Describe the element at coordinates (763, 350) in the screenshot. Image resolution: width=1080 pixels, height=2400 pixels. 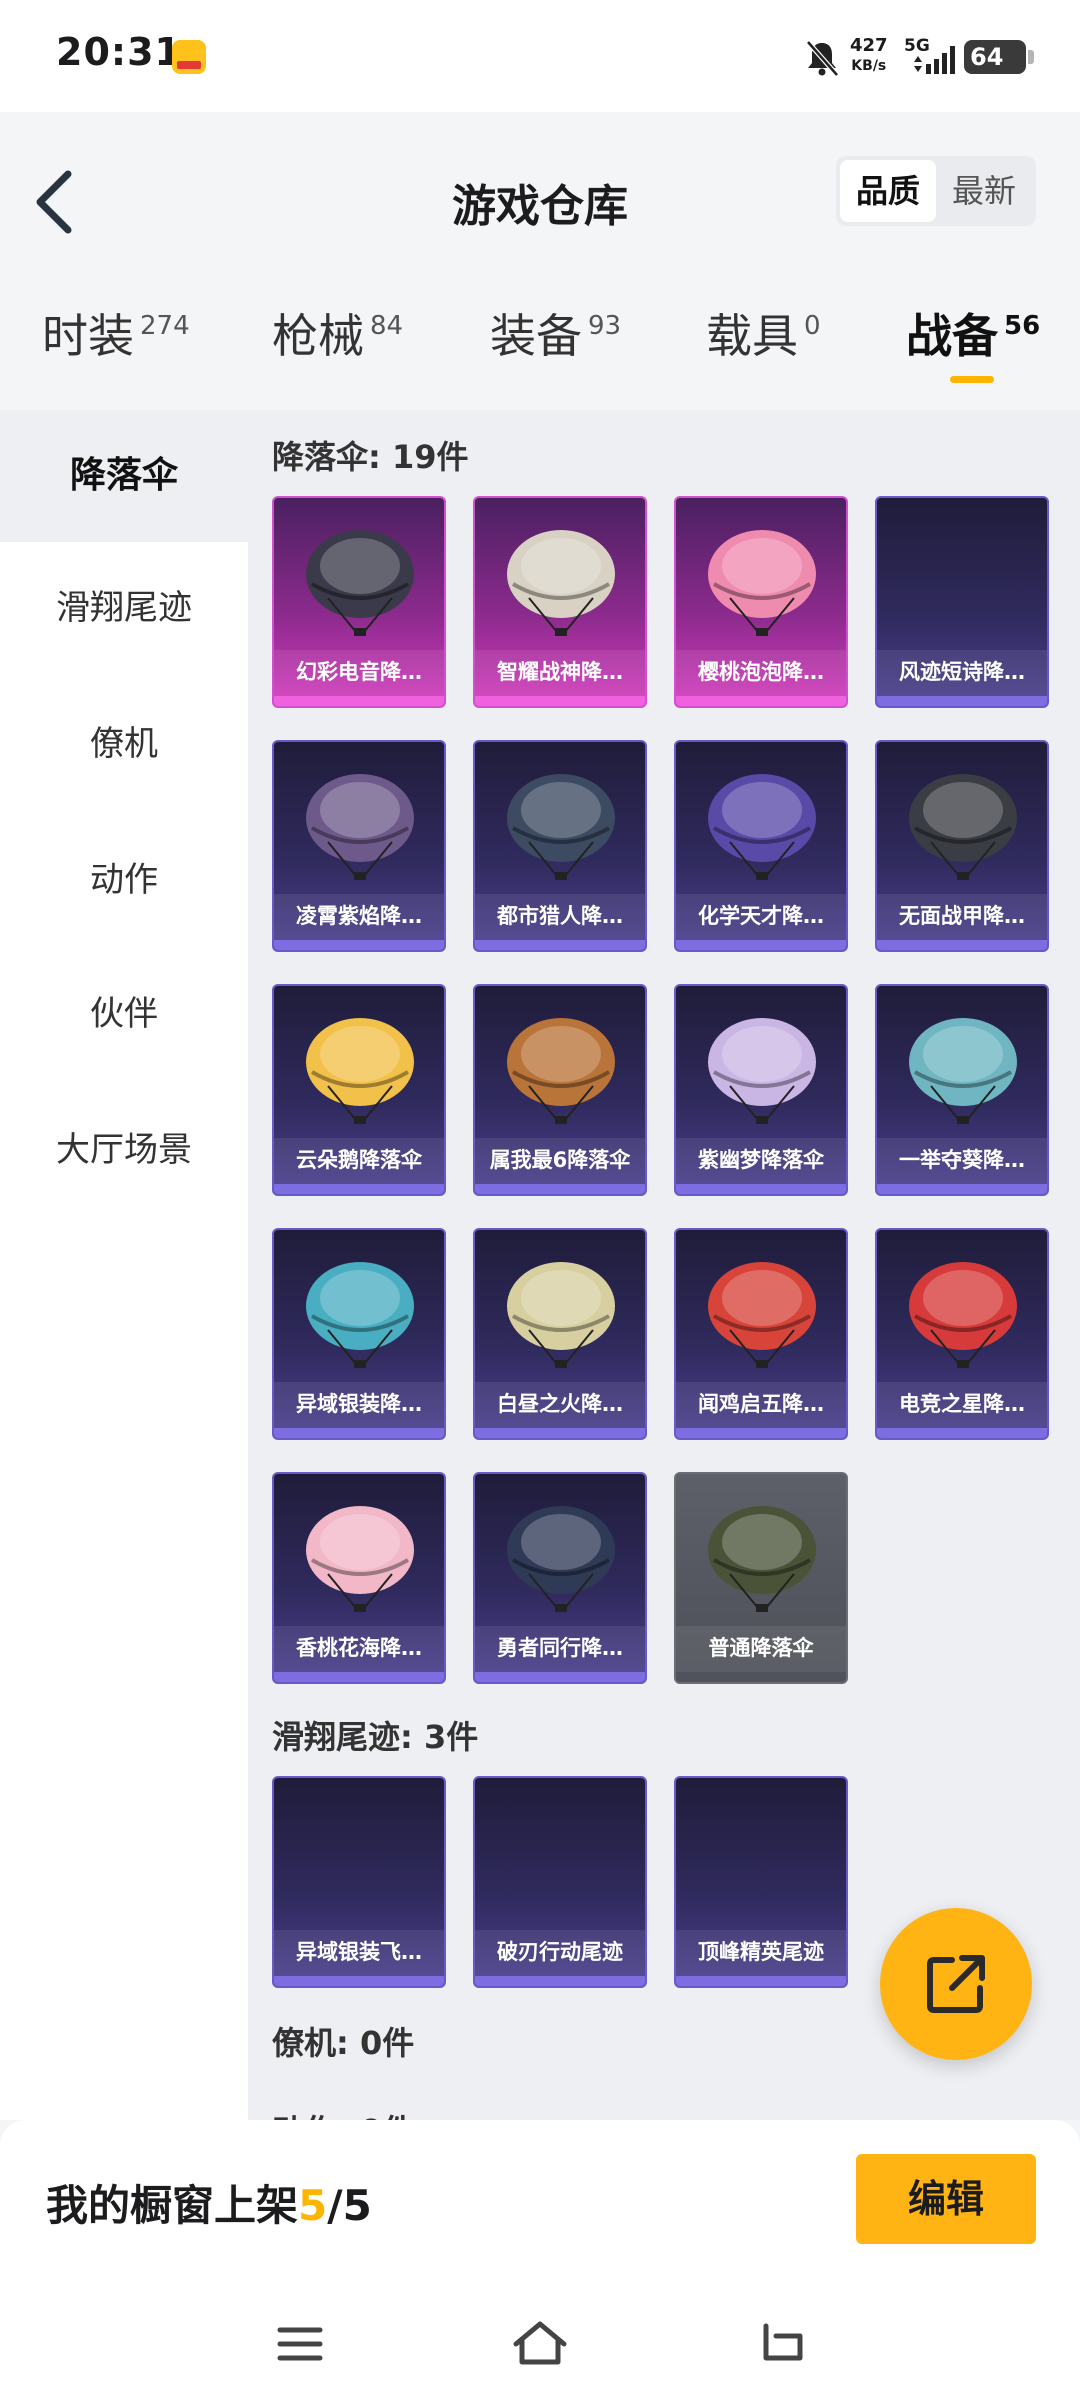
I see `tab-vehicles: 载具 0` at that location.